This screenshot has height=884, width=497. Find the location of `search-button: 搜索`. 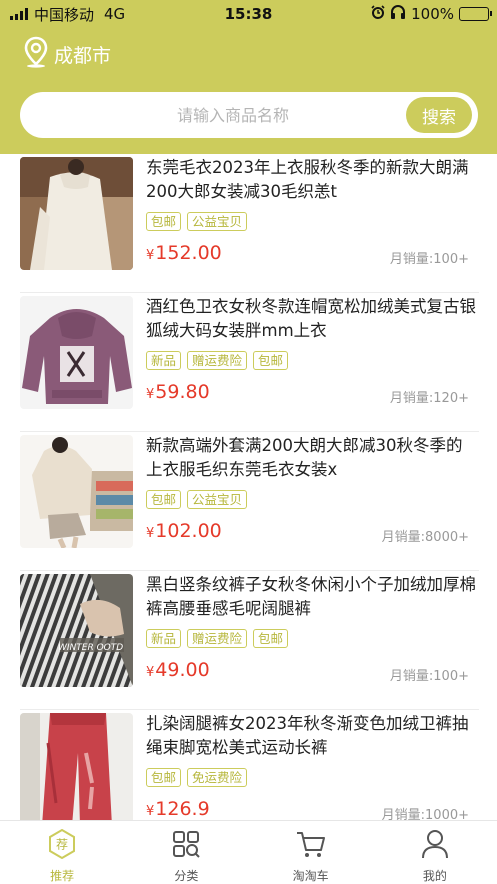

search-button: 搜索 is located at coordinates (439, 115).